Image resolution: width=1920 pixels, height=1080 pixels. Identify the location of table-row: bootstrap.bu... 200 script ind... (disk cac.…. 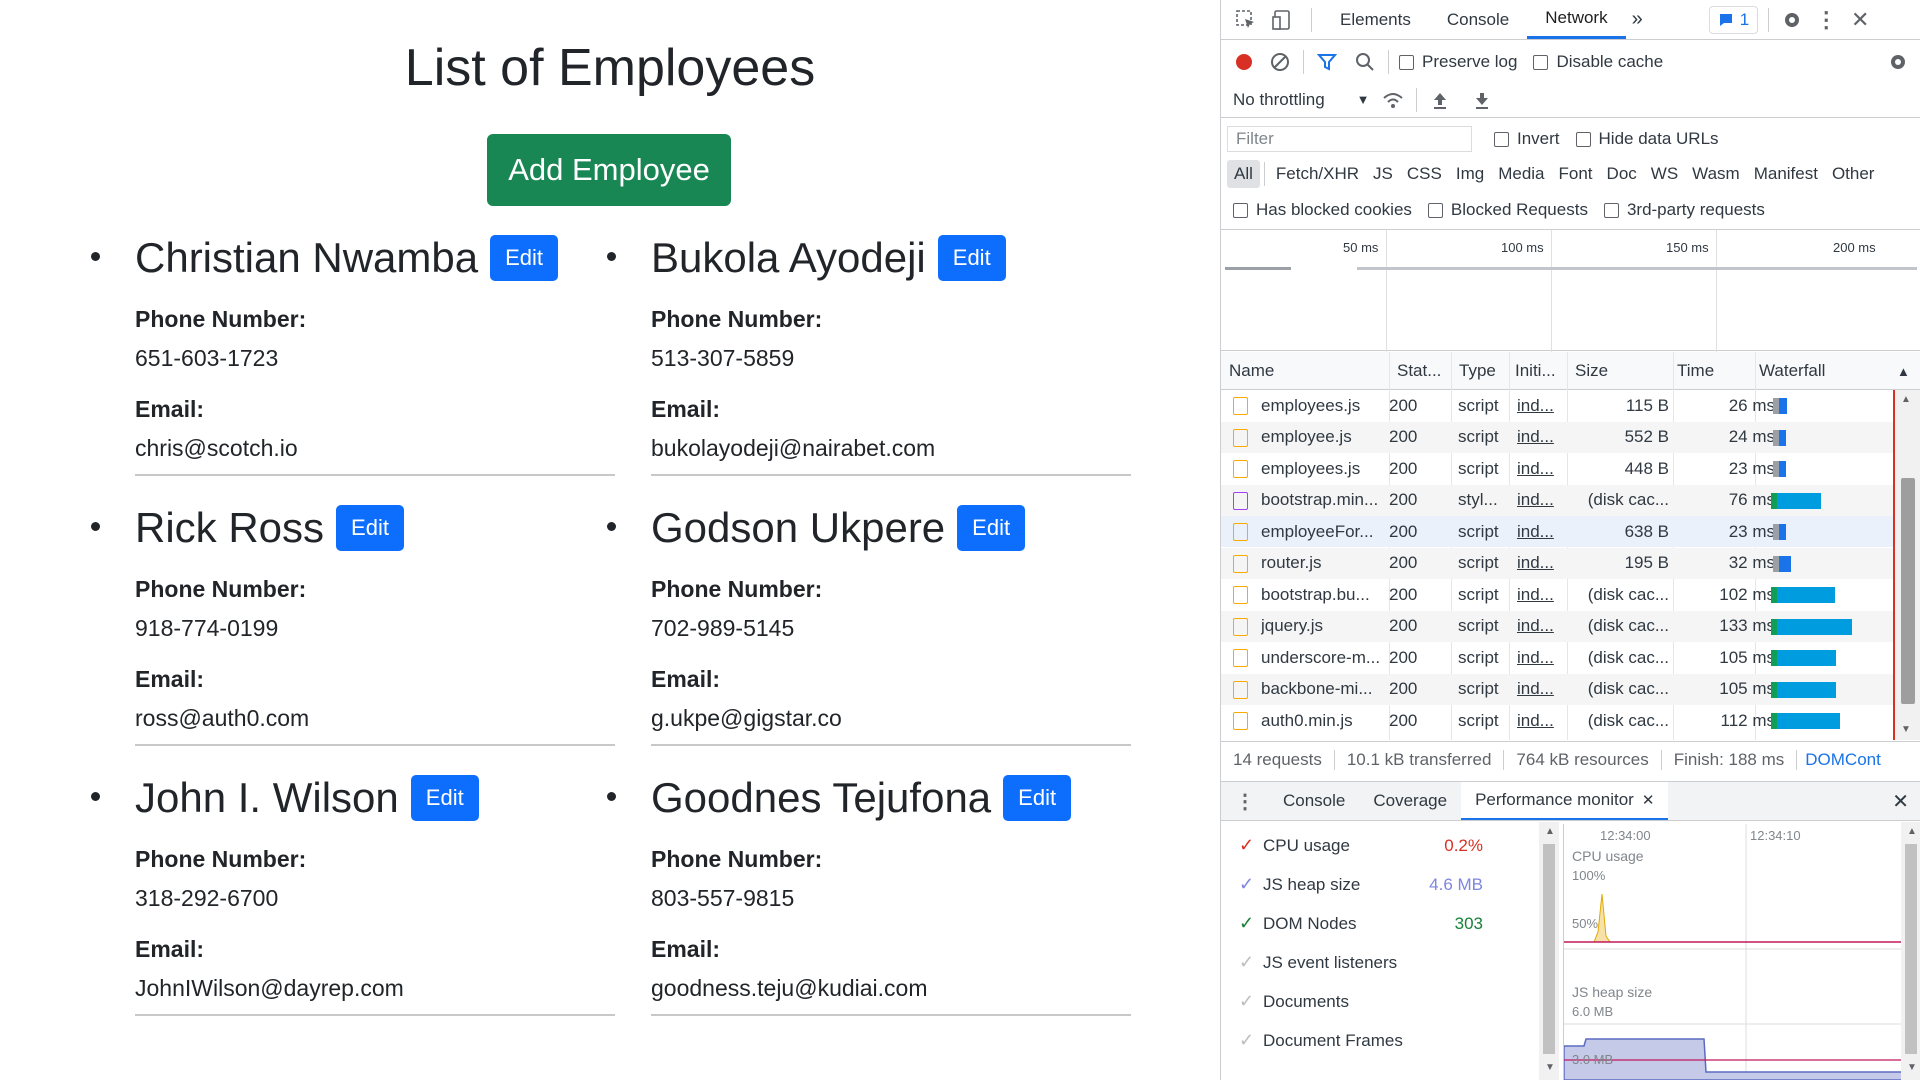
(1557, 594).